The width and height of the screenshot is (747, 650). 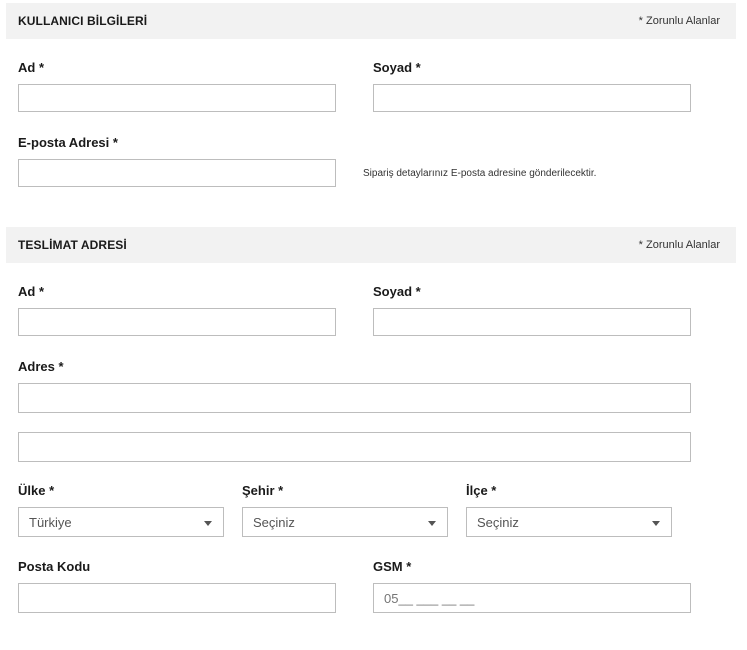 I want to click on delivery-first-name-label: Ad *, so click(x=31, y=291).